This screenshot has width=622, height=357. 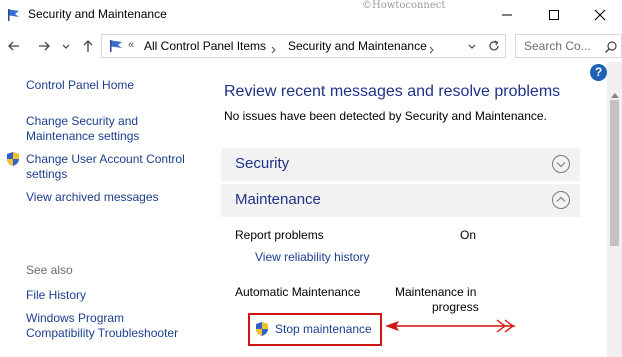 What do you see at coordinates (82, 121) in the screenshot?
I see `change-security-settings-link-line1: Change Security and` at bounding box center [82, 121].